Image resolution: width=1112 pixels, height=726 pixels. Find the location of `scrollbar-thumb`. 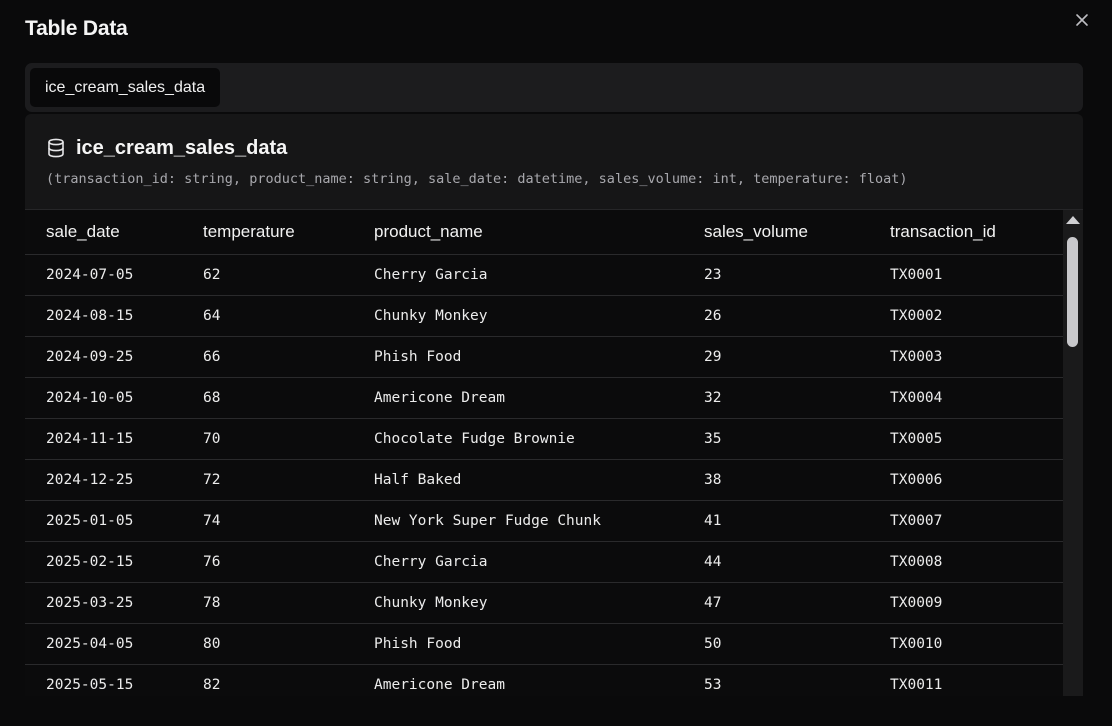

scrollbar-thumb is located at coordinates (1072, 292).